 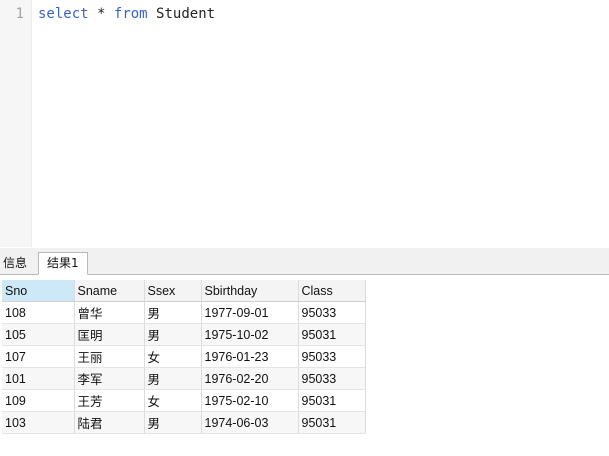 What do you see at coordinates (250, 400) in the screenshot?
I see `cell-sbirthday: 1975-02-10` at bounding box center [250, 400].